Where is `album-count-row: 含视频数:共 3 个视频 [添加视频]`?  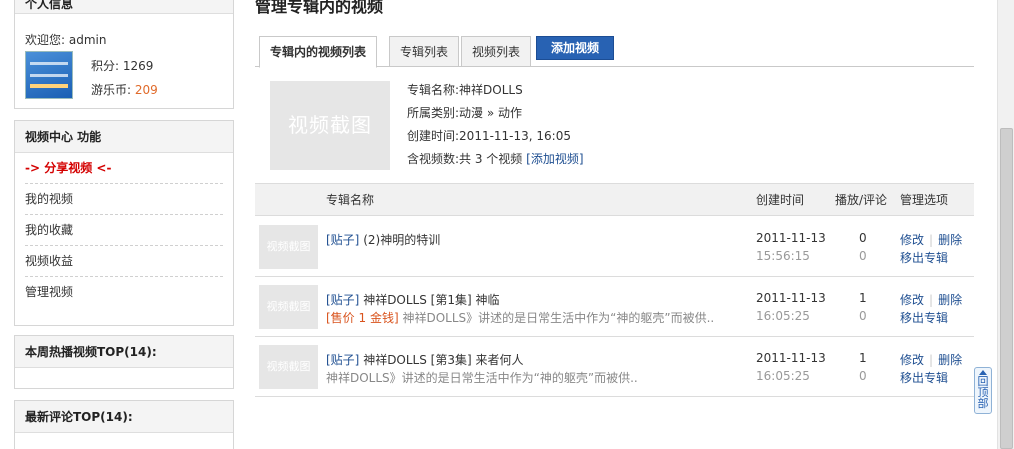 album-count-row: 含视频数:共 3 个视频 [添加视频] is located at coordinates (495, 159).